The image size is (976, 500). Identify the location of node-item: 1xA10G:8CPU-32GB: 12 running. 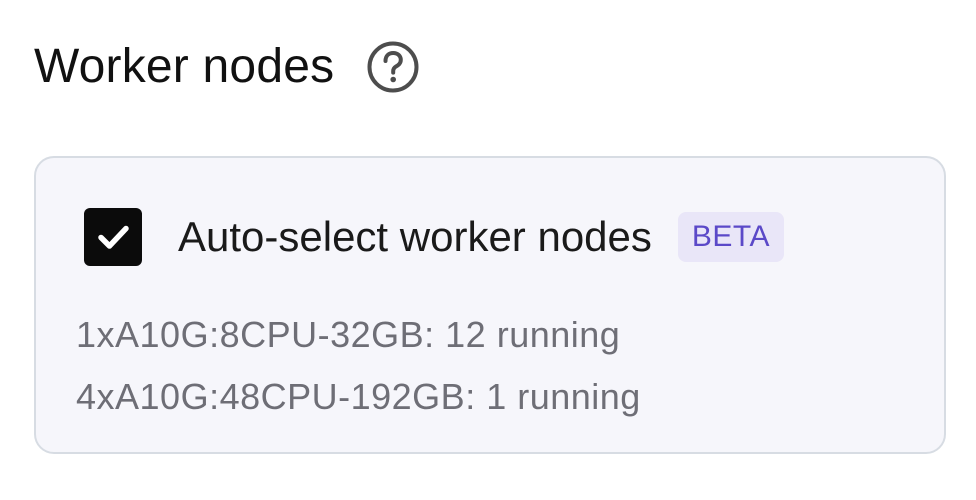
(348, 334).